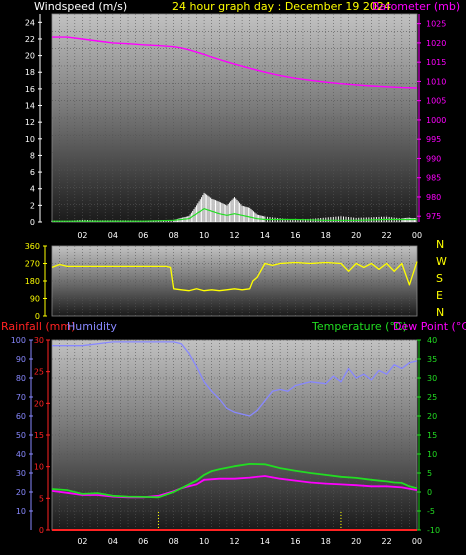  Describe the element at coordinates (113, 541) in the screenshot. I see `temp-plot-x-tick-label: 04` at that location.